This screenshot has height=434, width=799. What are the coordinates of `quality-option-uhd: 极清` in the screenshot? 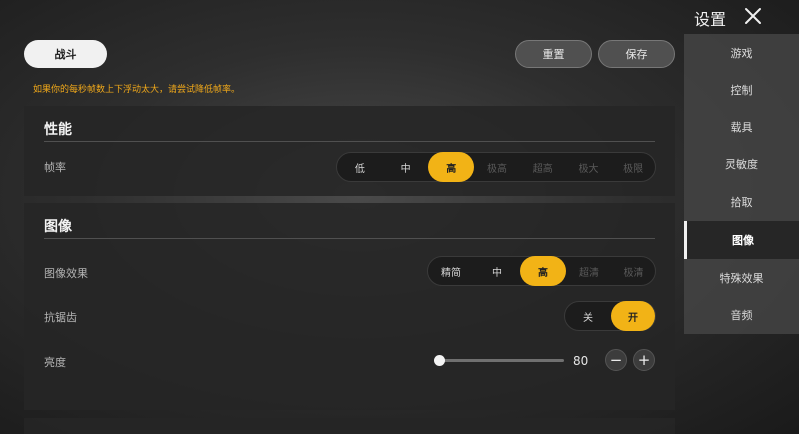 It's located at (633, 271).